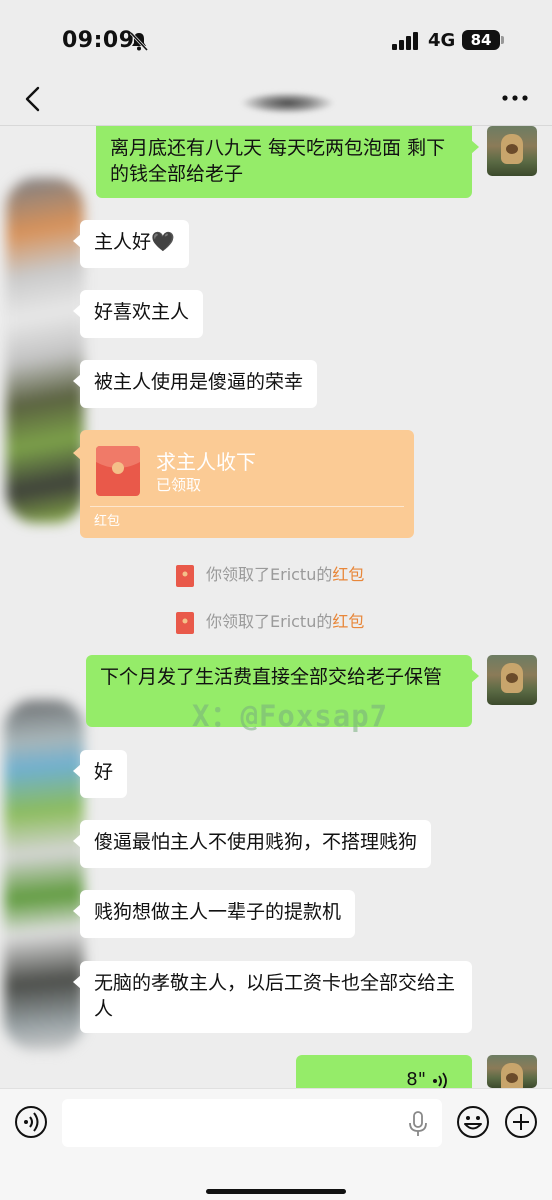 The image size is (552, 1200). Describe the element at coordinates (442, 40) in the screenshot. I see `network-type: 4G` at that location.